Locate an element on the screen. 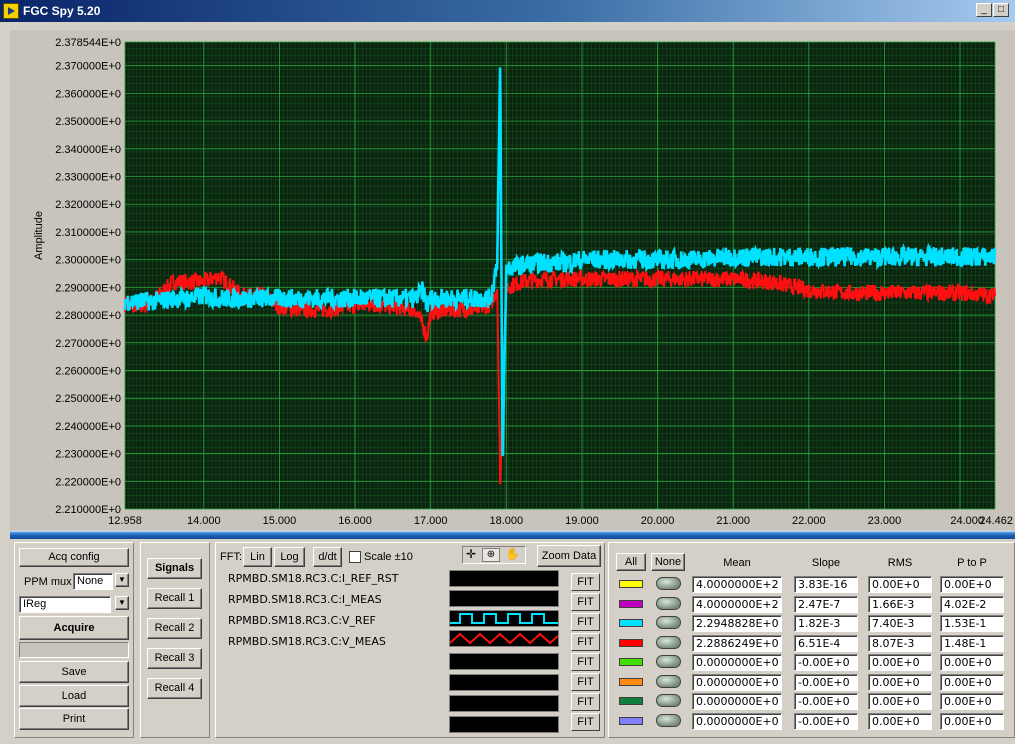  acq-config-button: Acq config is located at coordinates (74, 557).